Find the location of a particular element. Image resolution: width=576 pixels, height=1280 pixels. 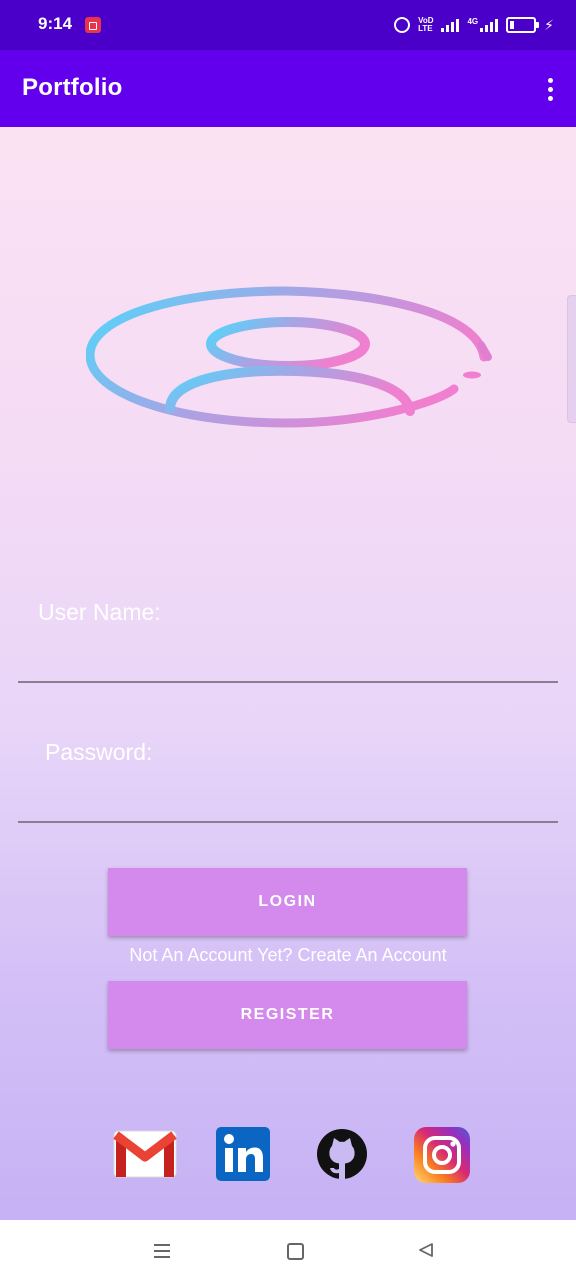

status-bar: 9:14 VoD LTE 4G ⚡ is located at coordinates (288, 25).